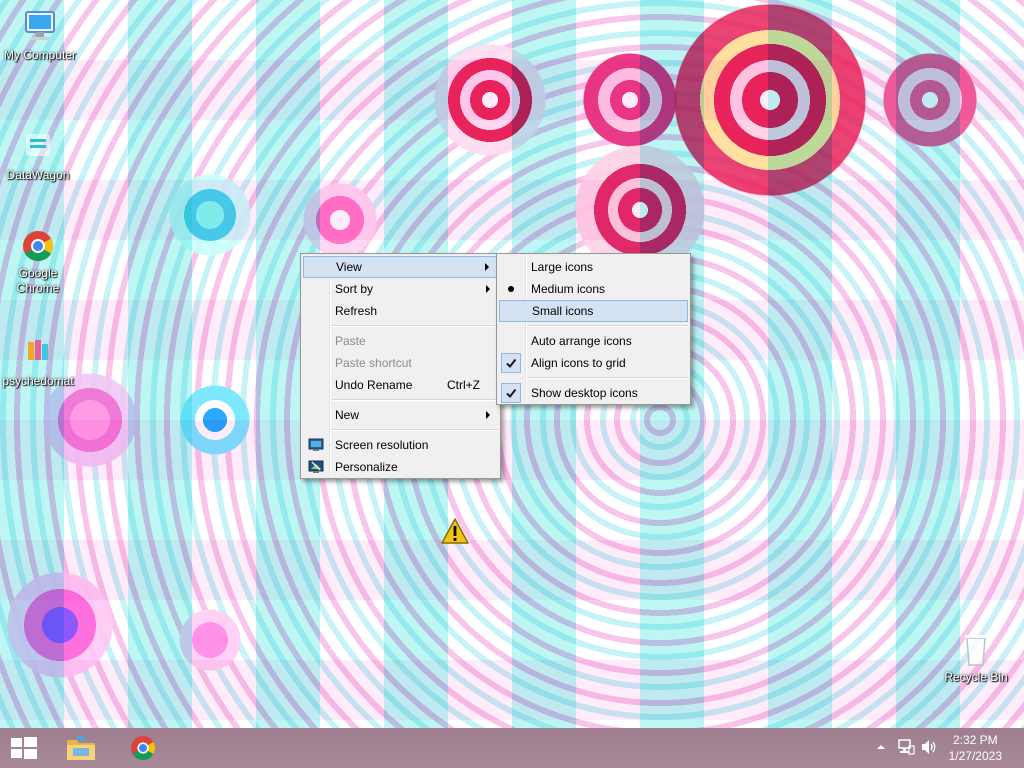 This screenshot has height=768, width=1024. I want to click on menu-item-label: Medium icons, so click(568, 289).